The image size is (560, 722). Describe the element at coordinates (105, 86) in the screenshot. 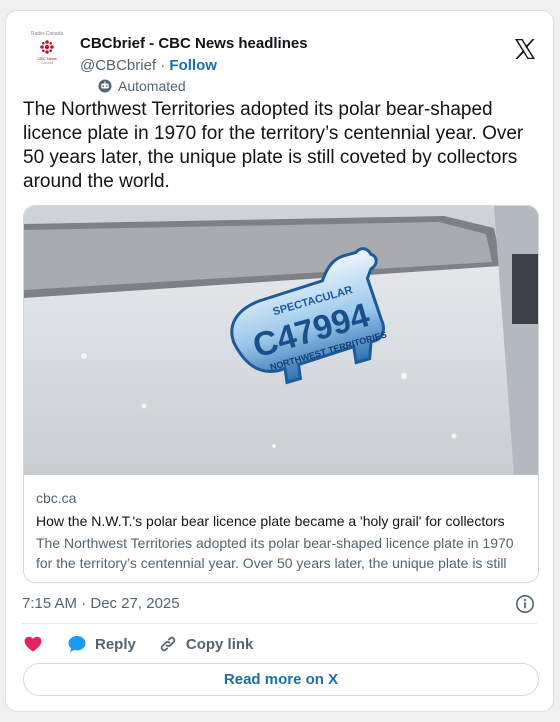

I see `bot-icon` at that location.